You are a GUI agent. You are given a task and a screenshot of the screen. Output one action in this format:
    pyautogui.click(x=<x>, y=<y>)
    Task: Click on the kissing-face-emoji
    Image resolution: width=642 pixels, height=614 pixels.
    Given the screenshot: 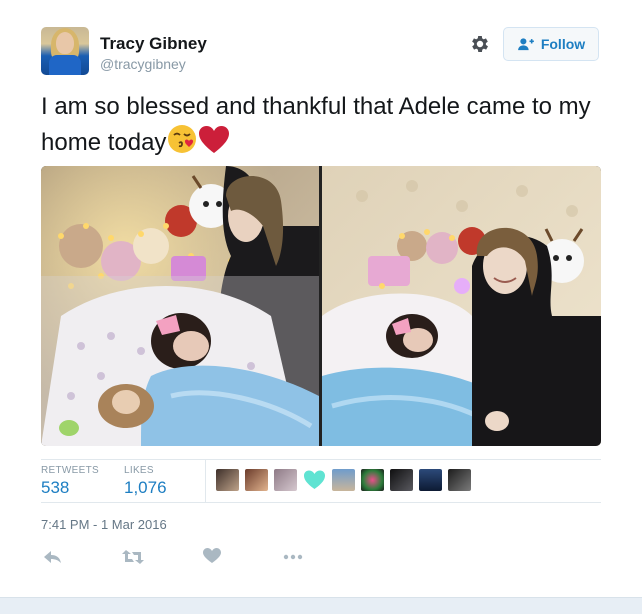 What is the action you would take?
    pyautogui.click(x=182, y=143)
    